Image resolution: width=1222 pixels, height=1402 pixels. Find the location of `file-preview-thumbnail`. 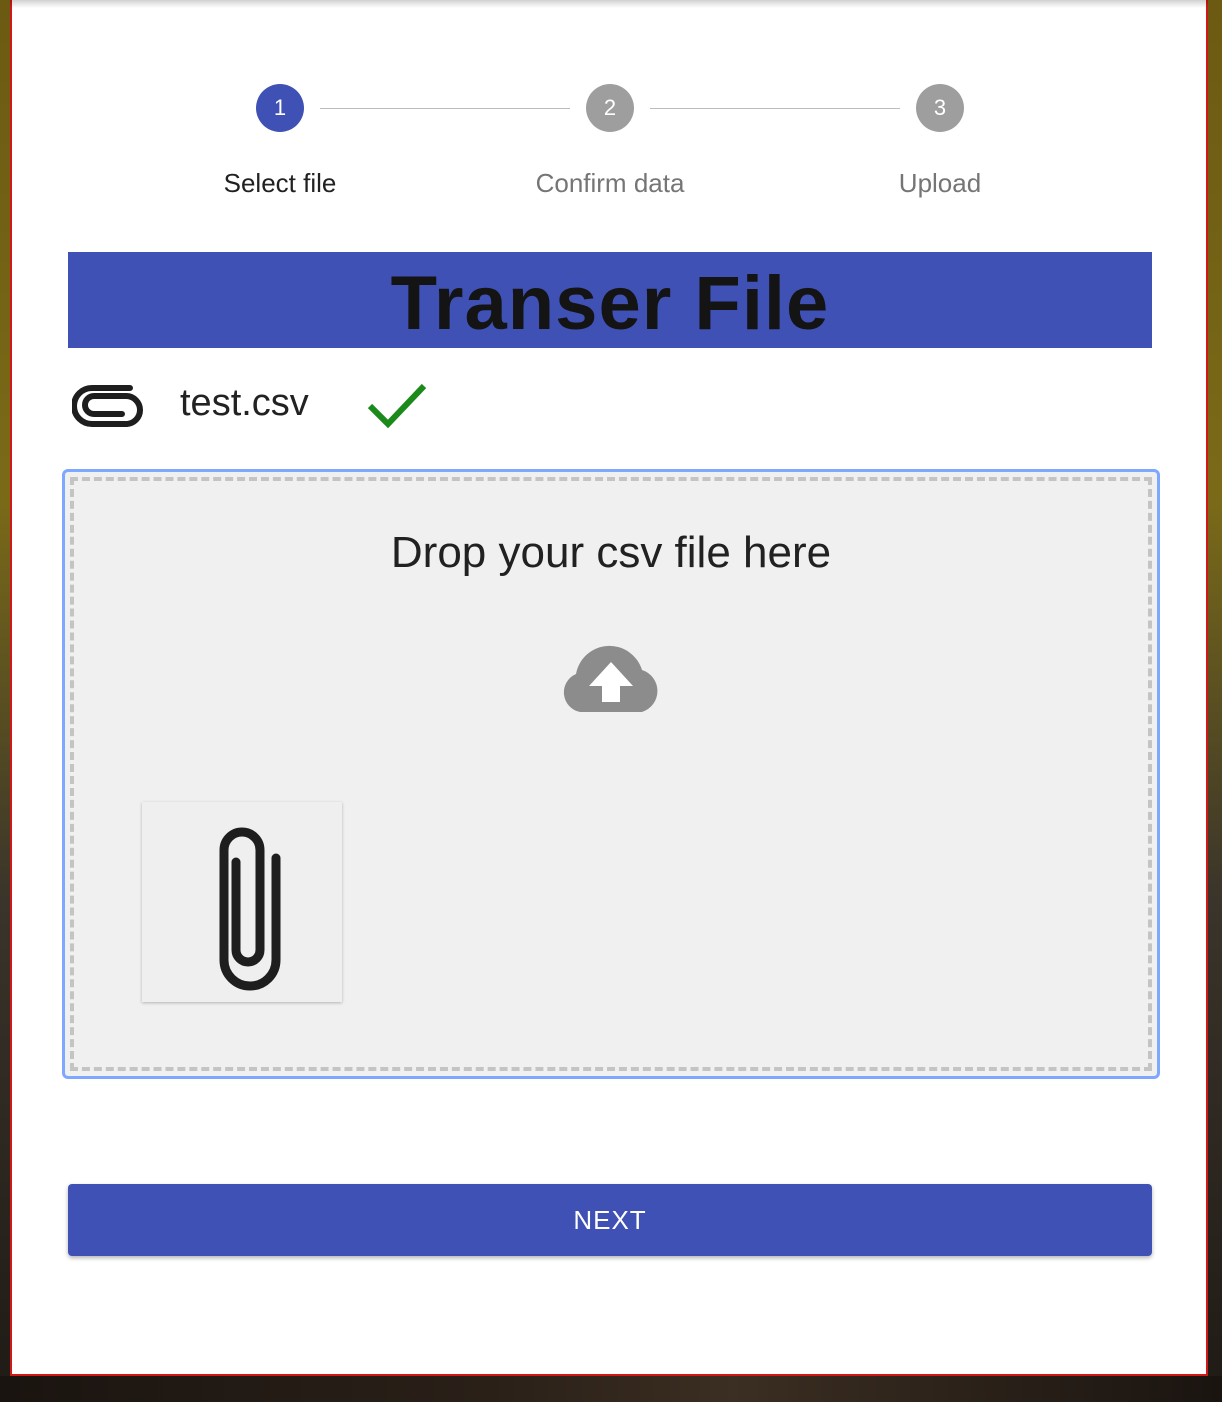

file-preview-thumbnail is located at coordinates (242, 902).